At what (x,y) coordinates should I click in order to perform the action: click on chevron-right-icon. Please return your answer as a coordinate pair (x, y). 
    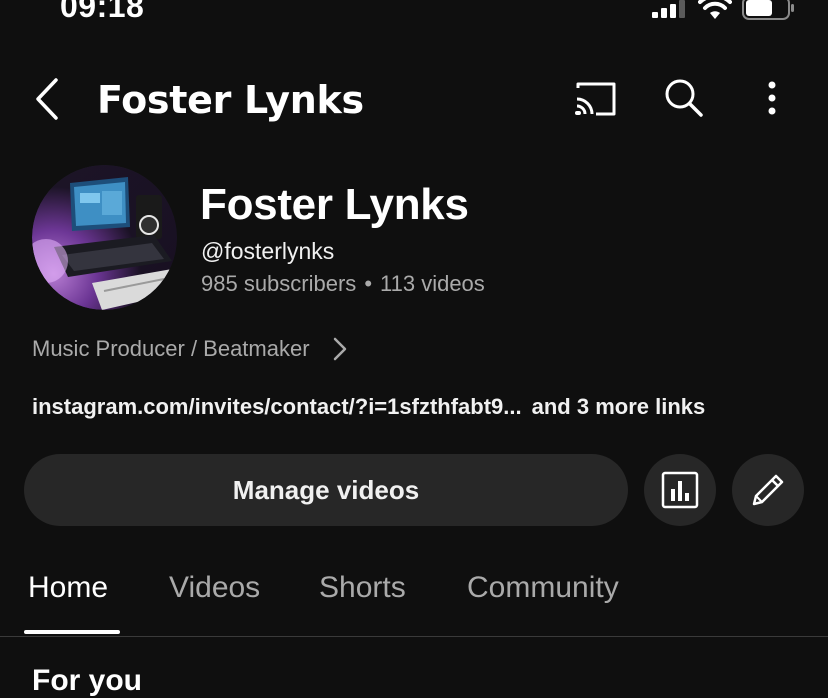
    Looking at the image, I should click on (339, 349).